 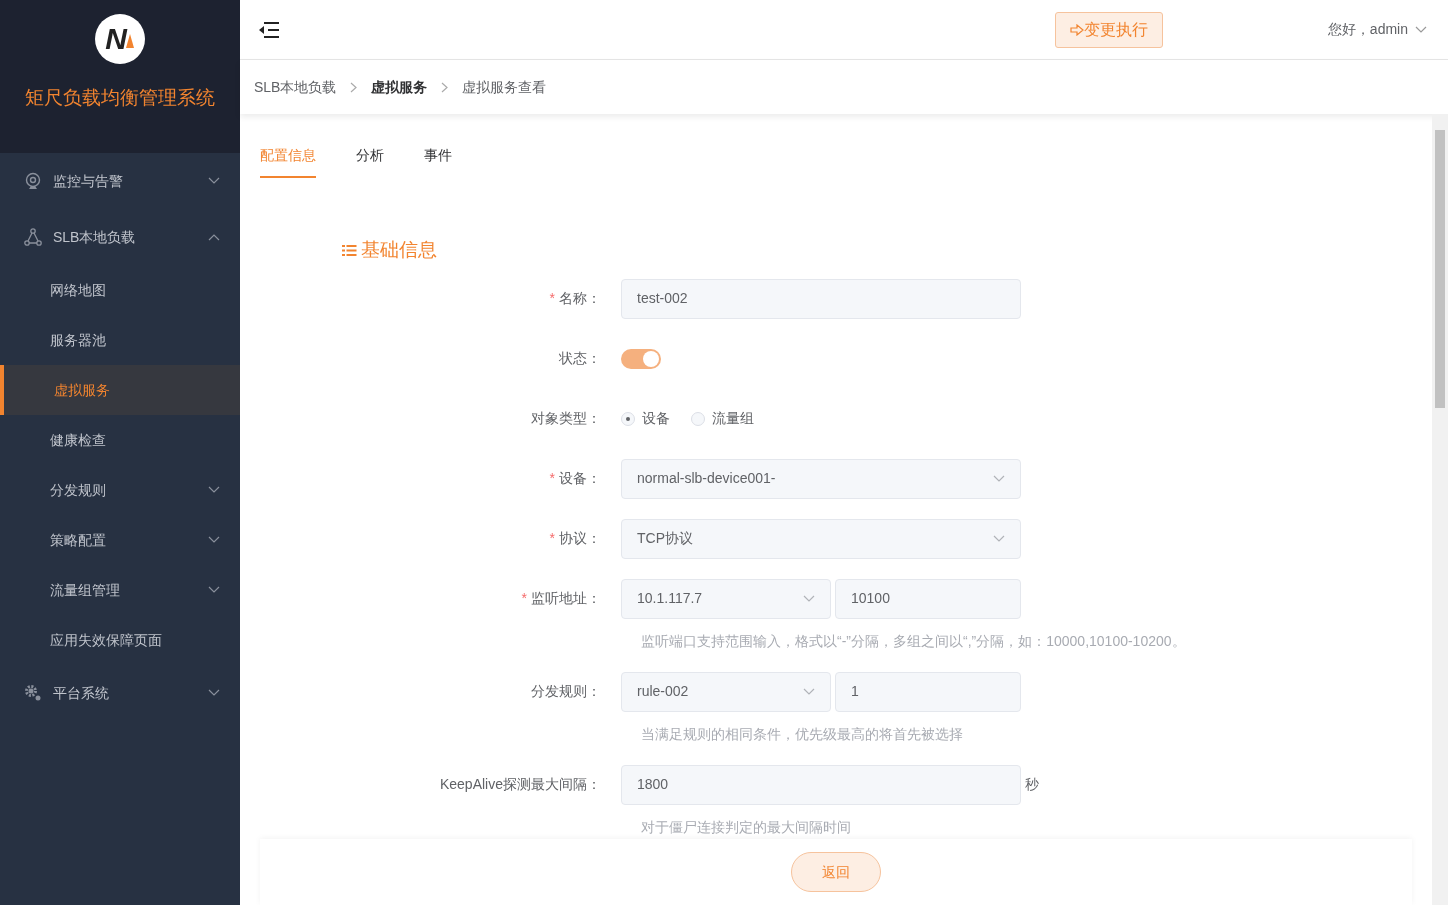 I want to click on select-field: 10.1.117.7, so click(x=726, y=598).